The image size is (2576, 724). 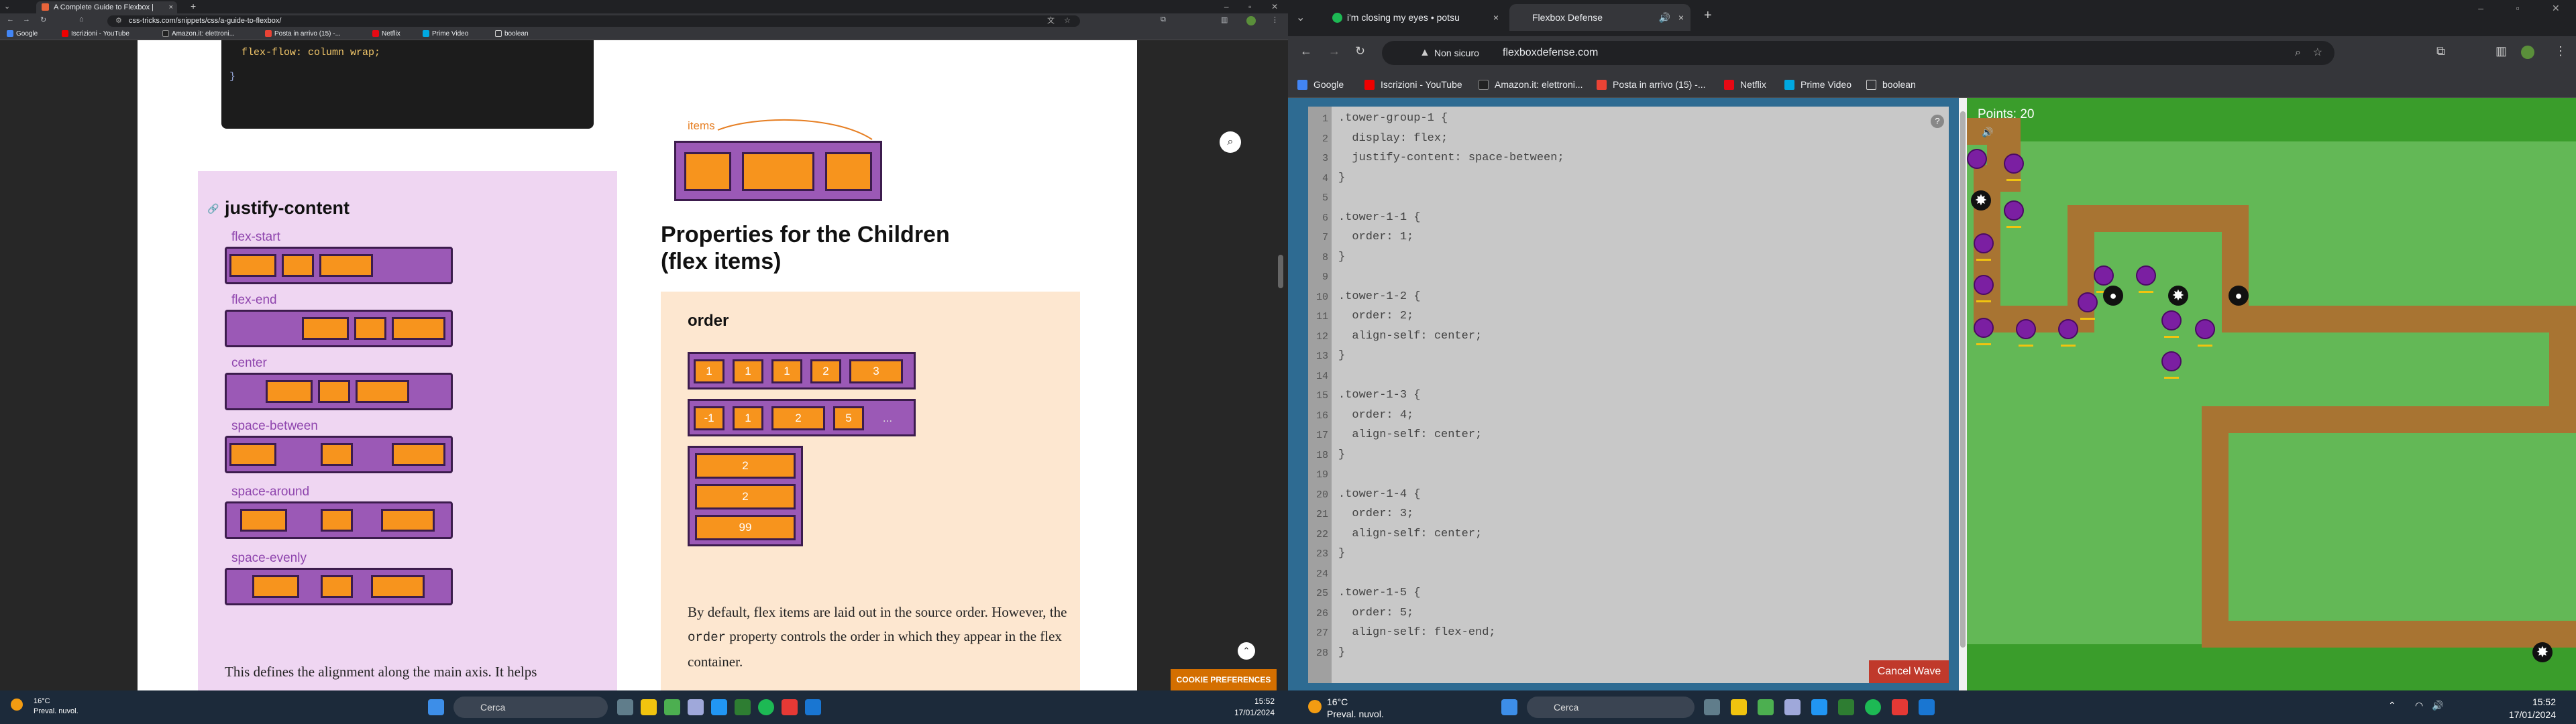 What do you see at coordinates (1379, 395) in the screenshot?
I see `code-line: .tower-1-3 {` at bounding box center [1379, 395].